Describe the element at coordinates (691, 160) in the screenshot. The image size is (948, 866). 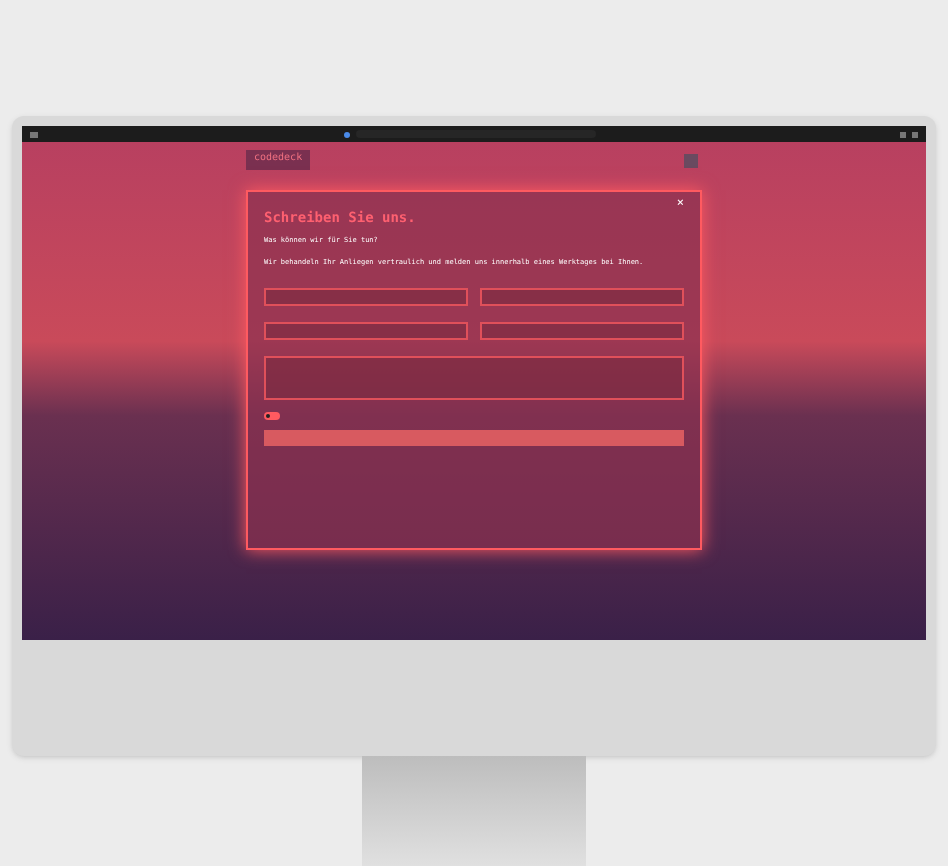
I see `menu-button` at that location.